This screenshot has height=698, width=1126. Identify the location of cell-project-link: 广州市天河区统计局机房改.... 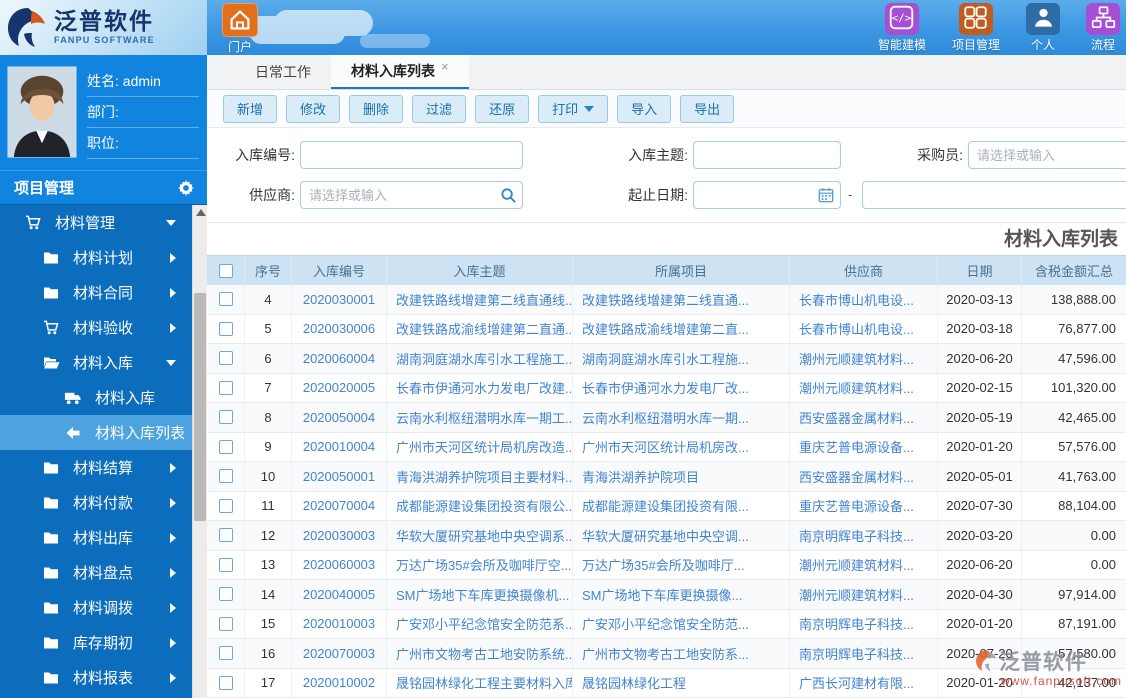
(681, 446).